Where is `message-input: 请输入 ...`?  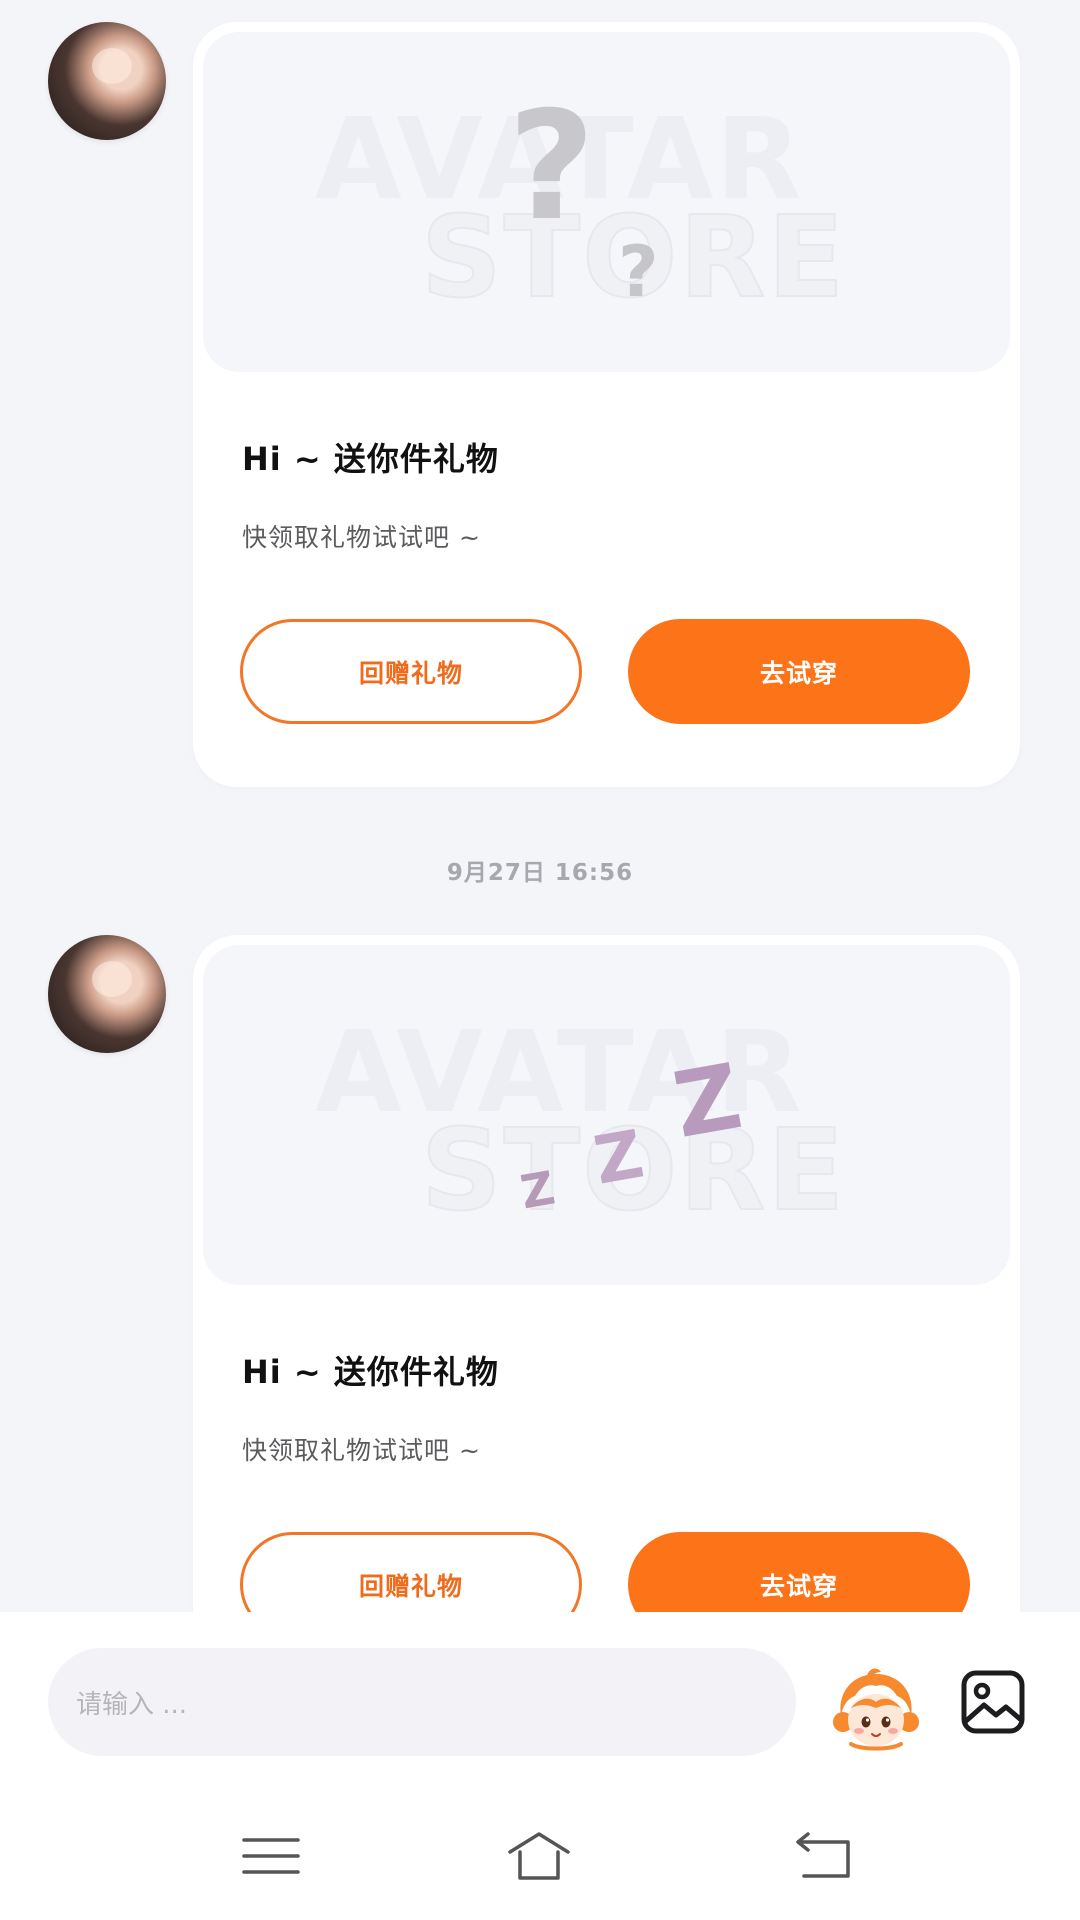
message-input: 请输入 ... is located at coordinates (422, 1702).